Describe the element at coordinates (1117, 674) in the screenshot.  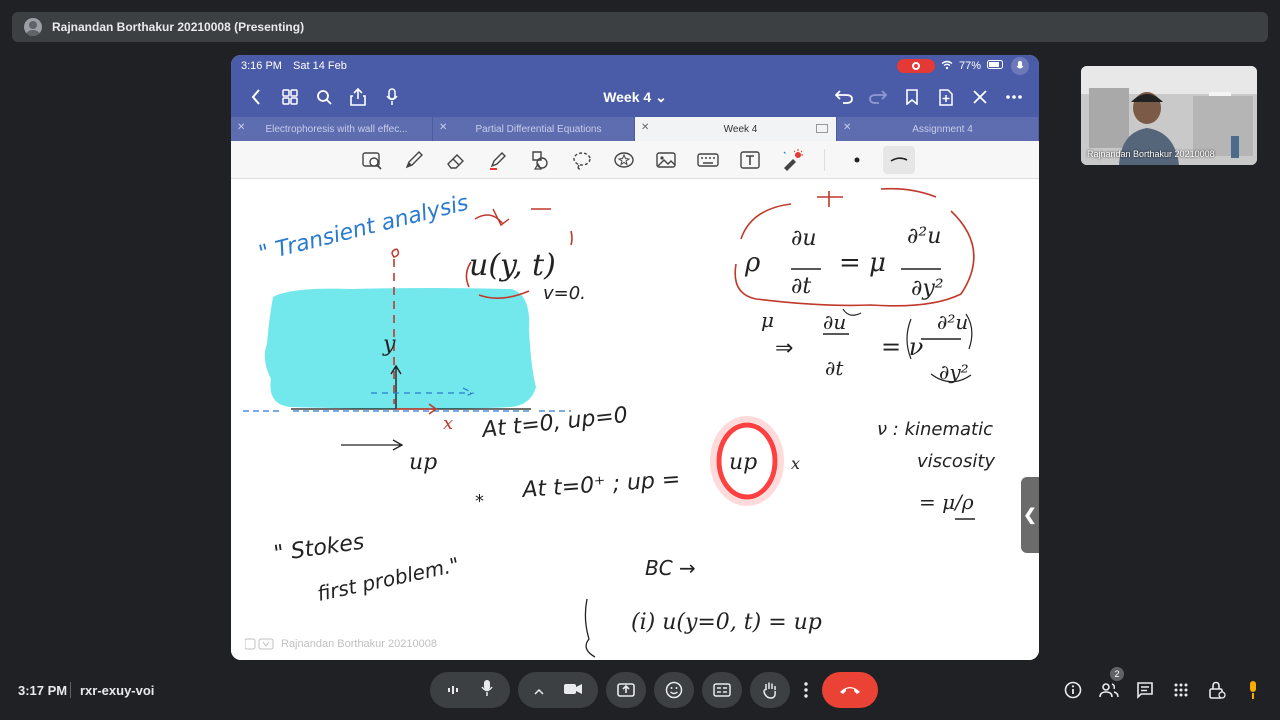
I see `participant-count-badge: 2` at that location.